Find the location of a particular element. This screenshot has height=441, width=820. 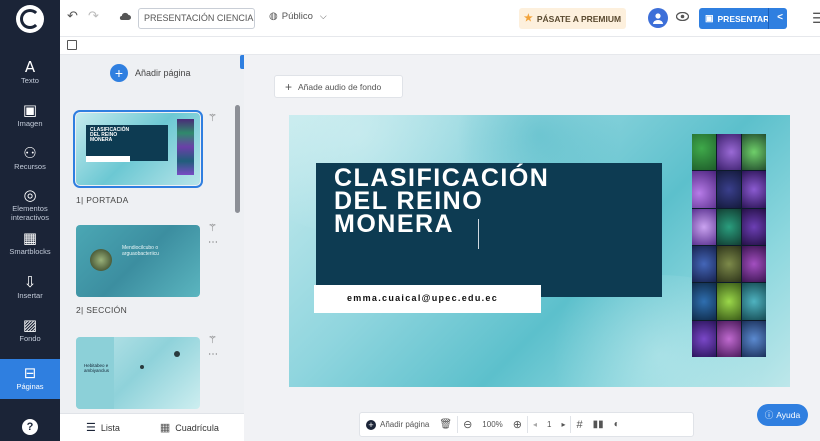

thumb-title: CLASIFICACIÓN DEL REINO MONERA is located at coordinates (110, 135).